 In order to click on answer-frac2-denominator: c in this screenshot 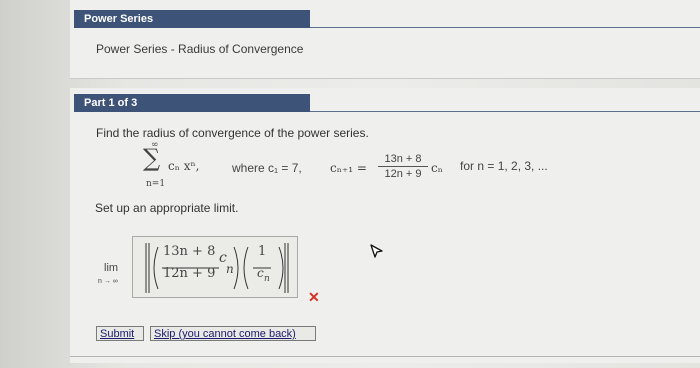, I will do `click(260, 273)`.